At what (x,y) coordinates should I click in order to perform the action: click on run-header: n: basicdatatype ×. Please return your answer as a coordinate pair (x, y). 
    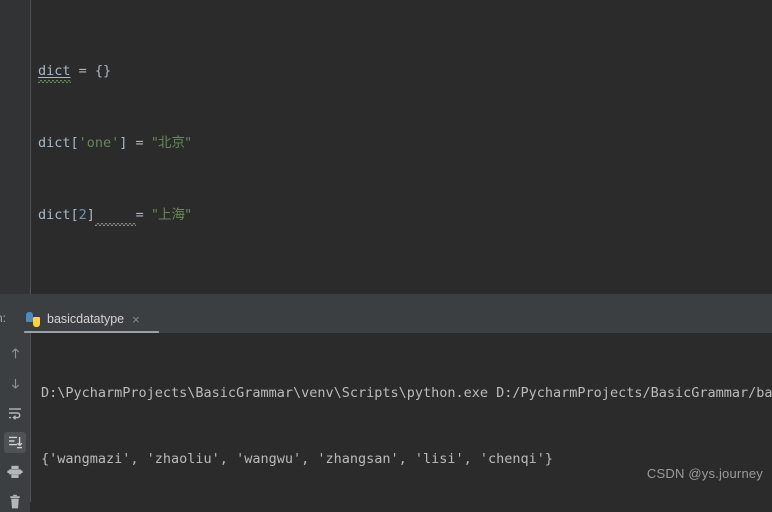
    Looking at the image, I should click on (386, 319).